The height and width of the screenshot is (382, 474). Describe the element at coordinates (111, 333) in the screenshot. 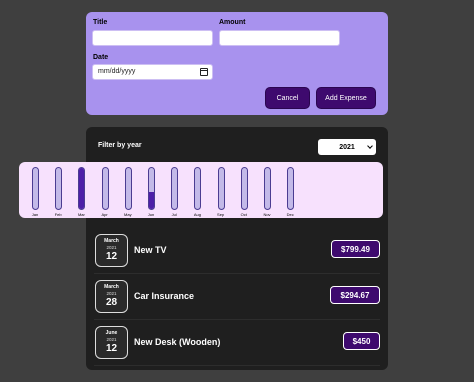

I see `expense-date-month: June` at that location.